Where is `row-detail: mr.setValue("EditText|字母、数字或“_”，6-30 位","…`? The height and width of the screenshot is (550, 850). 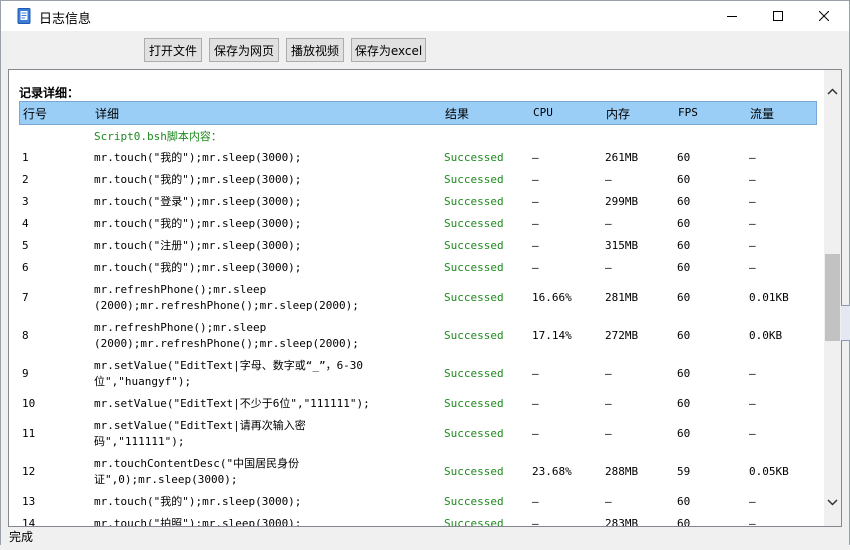
row-detail: mr.setValue("EditText|字母、数字或“_”，6-30 位","… is located at coordinates (270, 374).